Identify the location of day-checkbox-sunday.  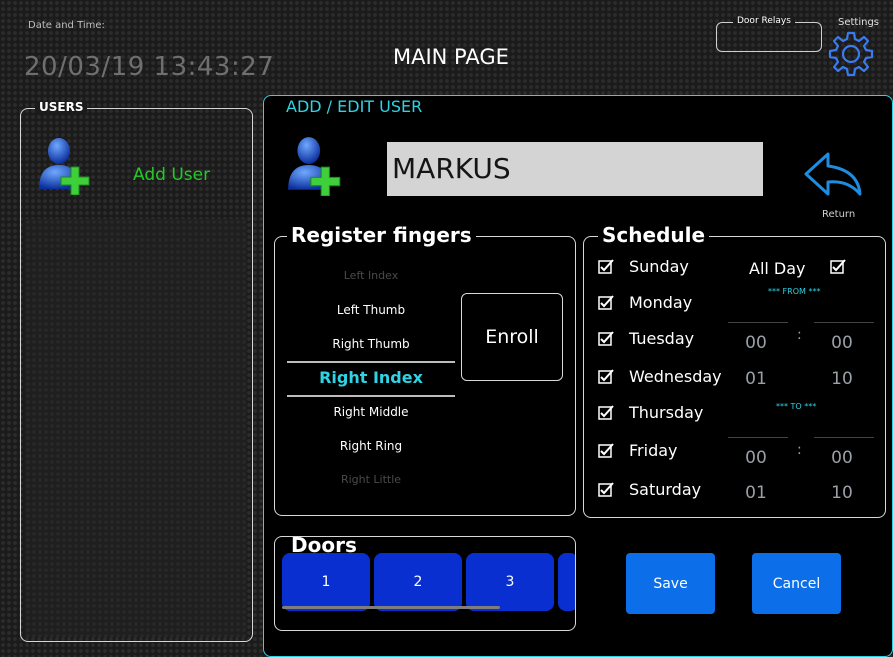
(606, 266).